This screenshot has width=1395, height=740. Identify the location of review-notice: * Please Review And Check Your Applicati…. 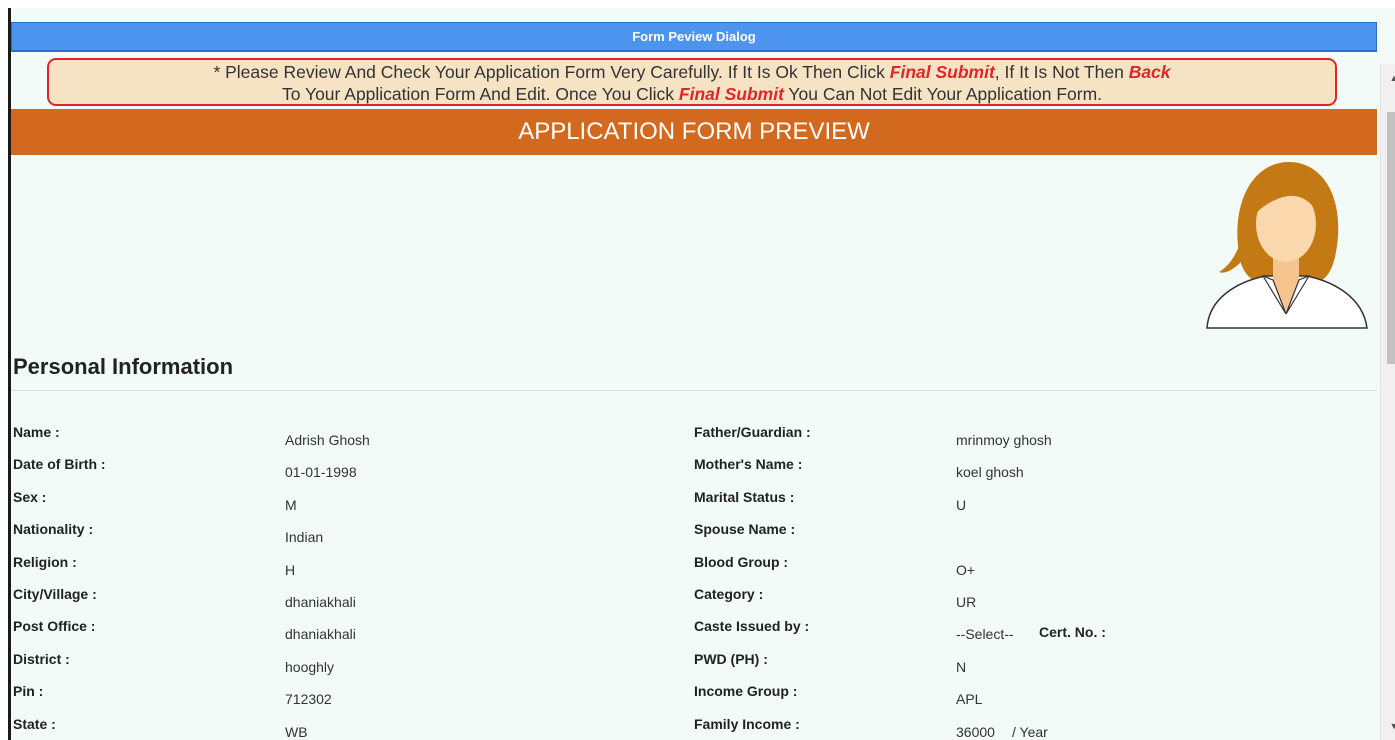
(692, 82).